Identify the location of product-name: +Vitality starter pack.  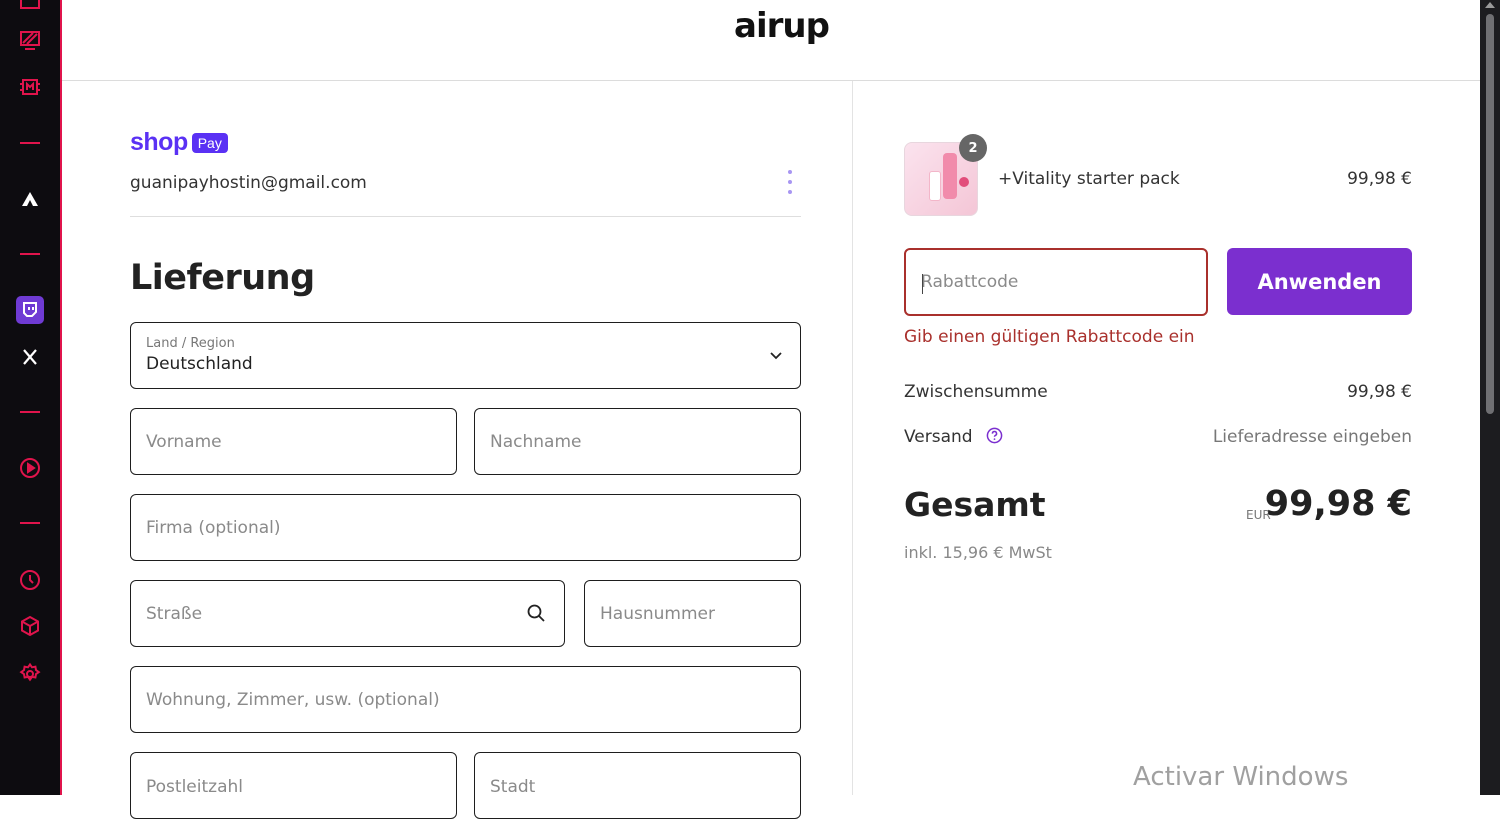
(1089, 179).